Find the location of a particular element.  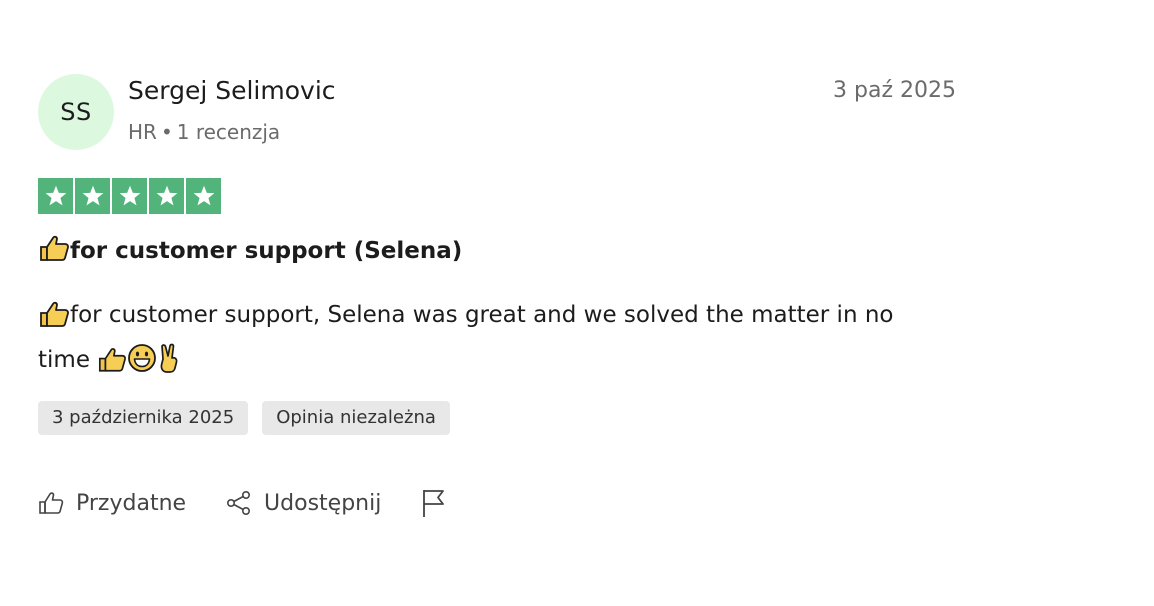

review-title: for customer support (Selena) is located at coordinates (250, 251).